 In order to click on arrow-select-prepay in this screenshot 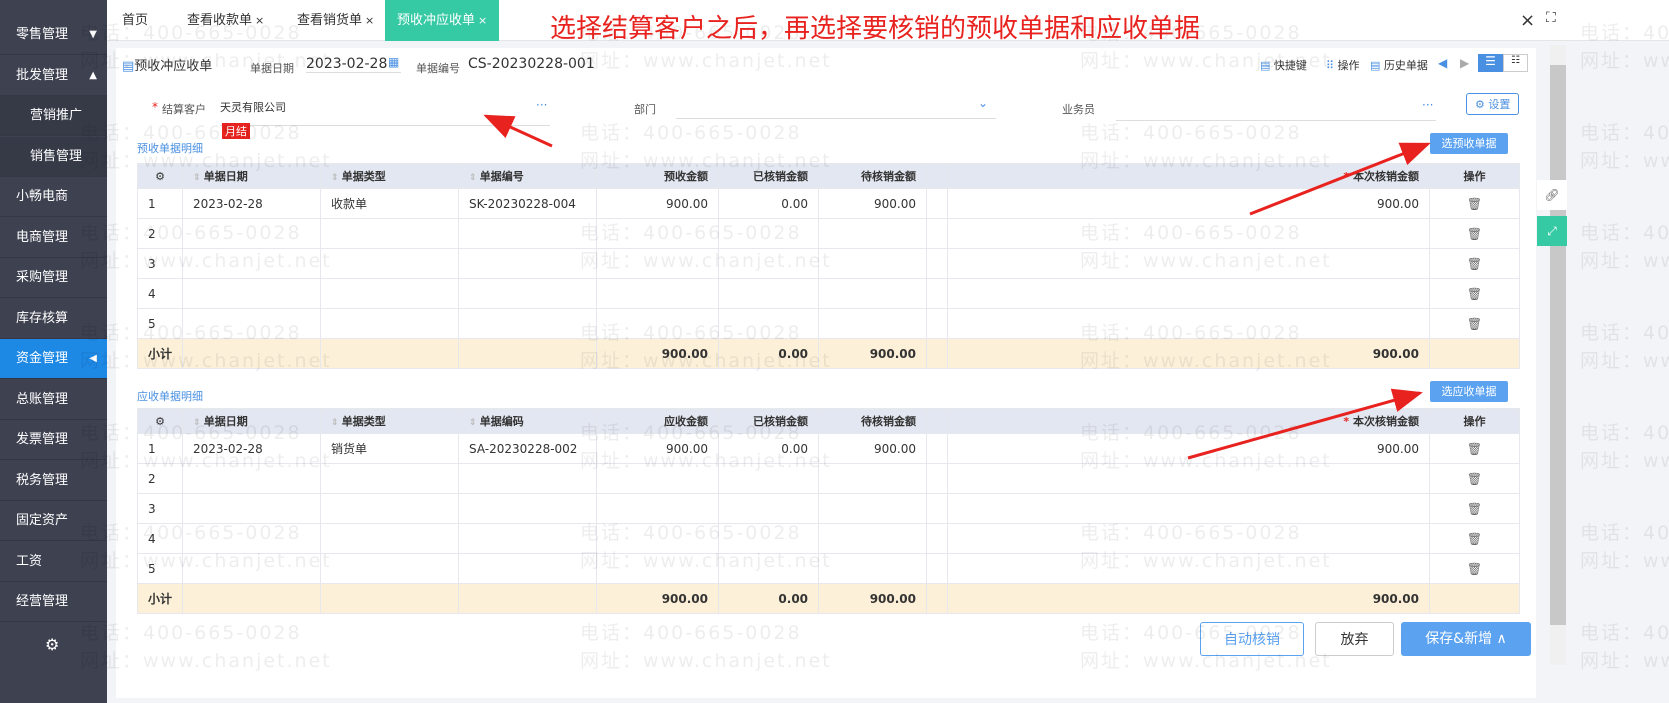, I will do `click(1340, 179)`.